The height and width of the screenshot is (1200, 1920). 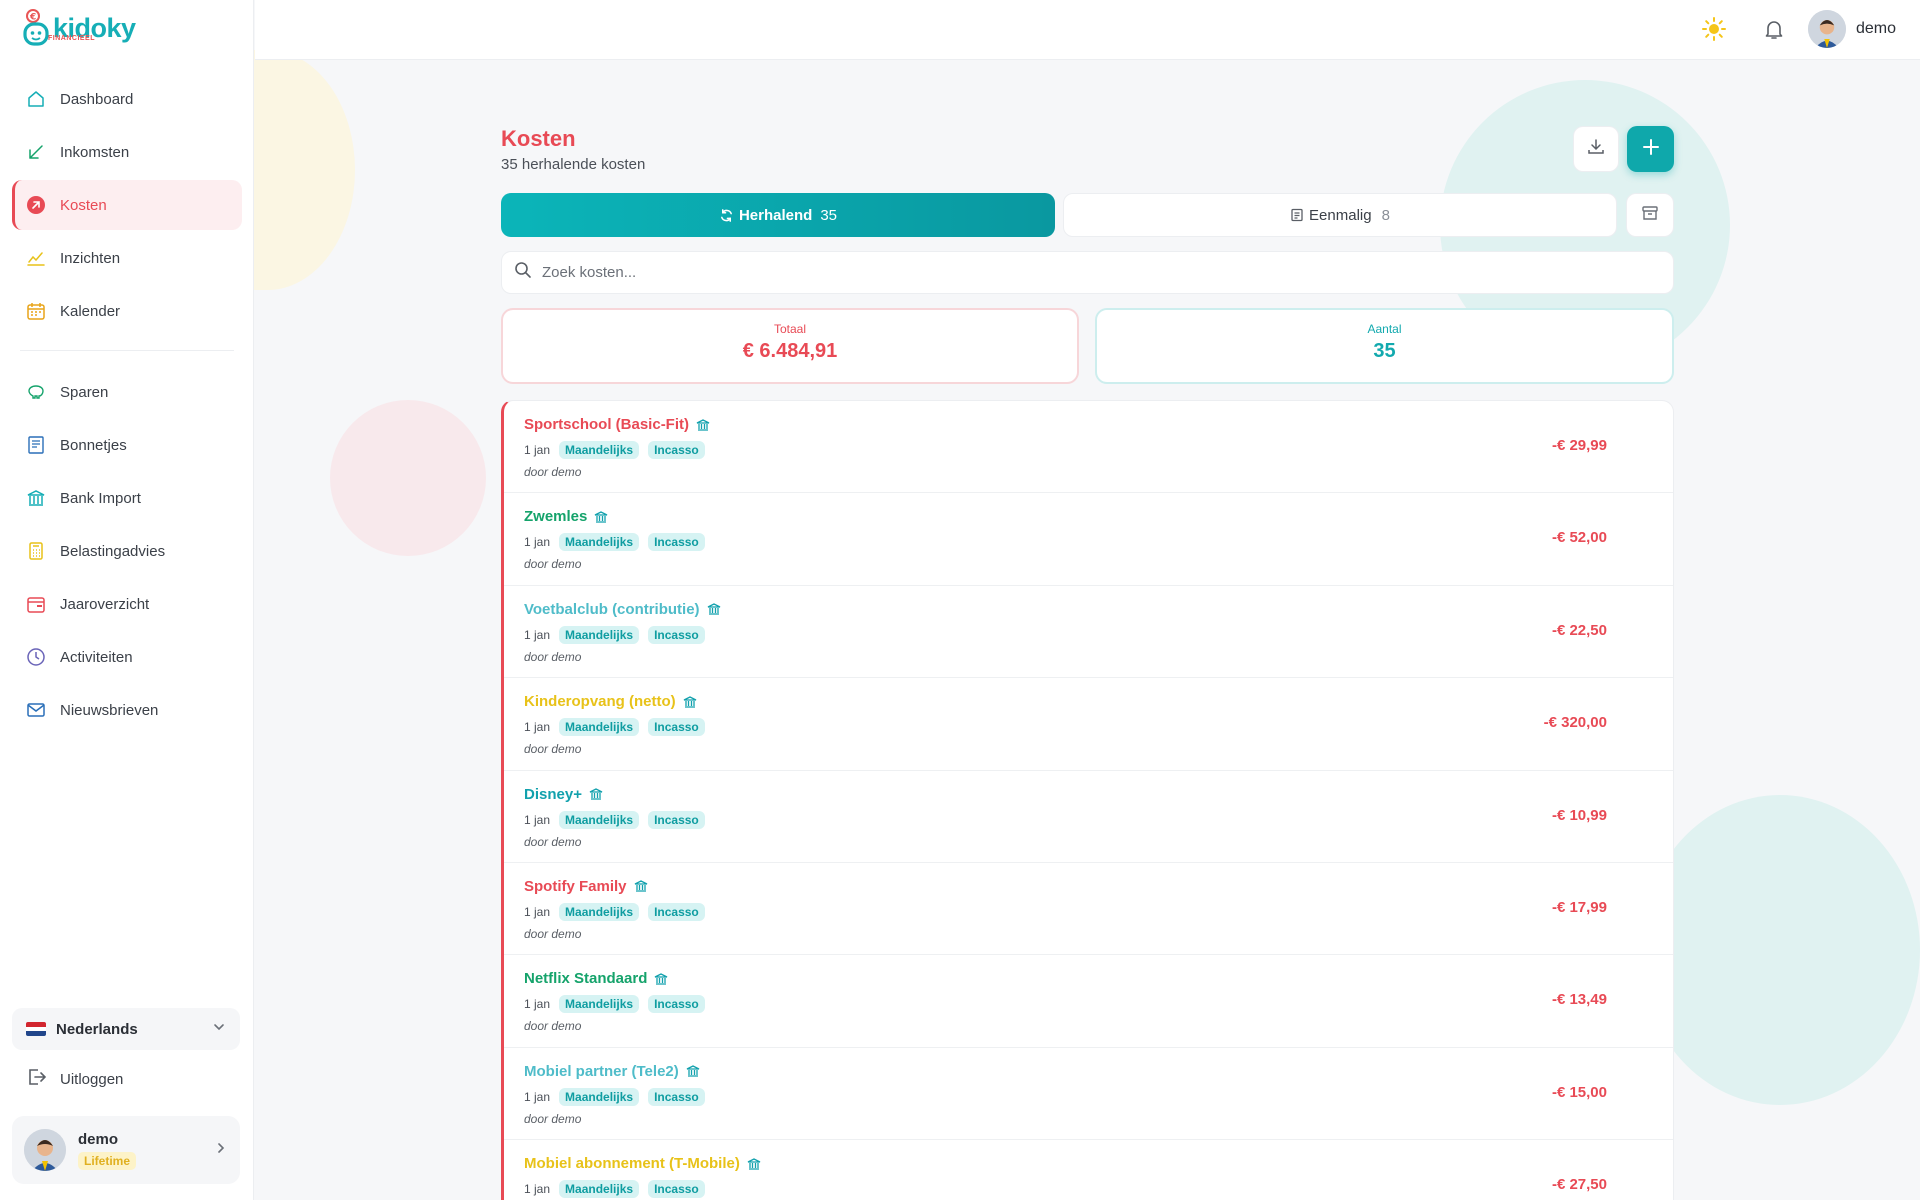 What do you see at coordinates (1340, 215) in the screenshot?
I see `tab-one-time: Eenmalig 8` at bounding box center [1340, 215].